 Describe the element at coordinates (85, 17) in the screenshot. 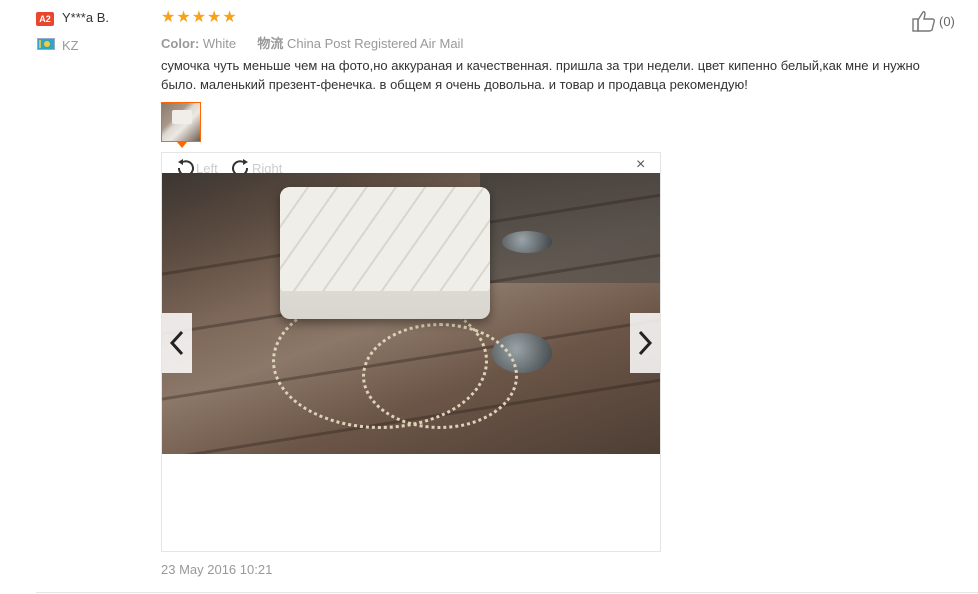

I see `buyer-name: Y***a B.` at that location.